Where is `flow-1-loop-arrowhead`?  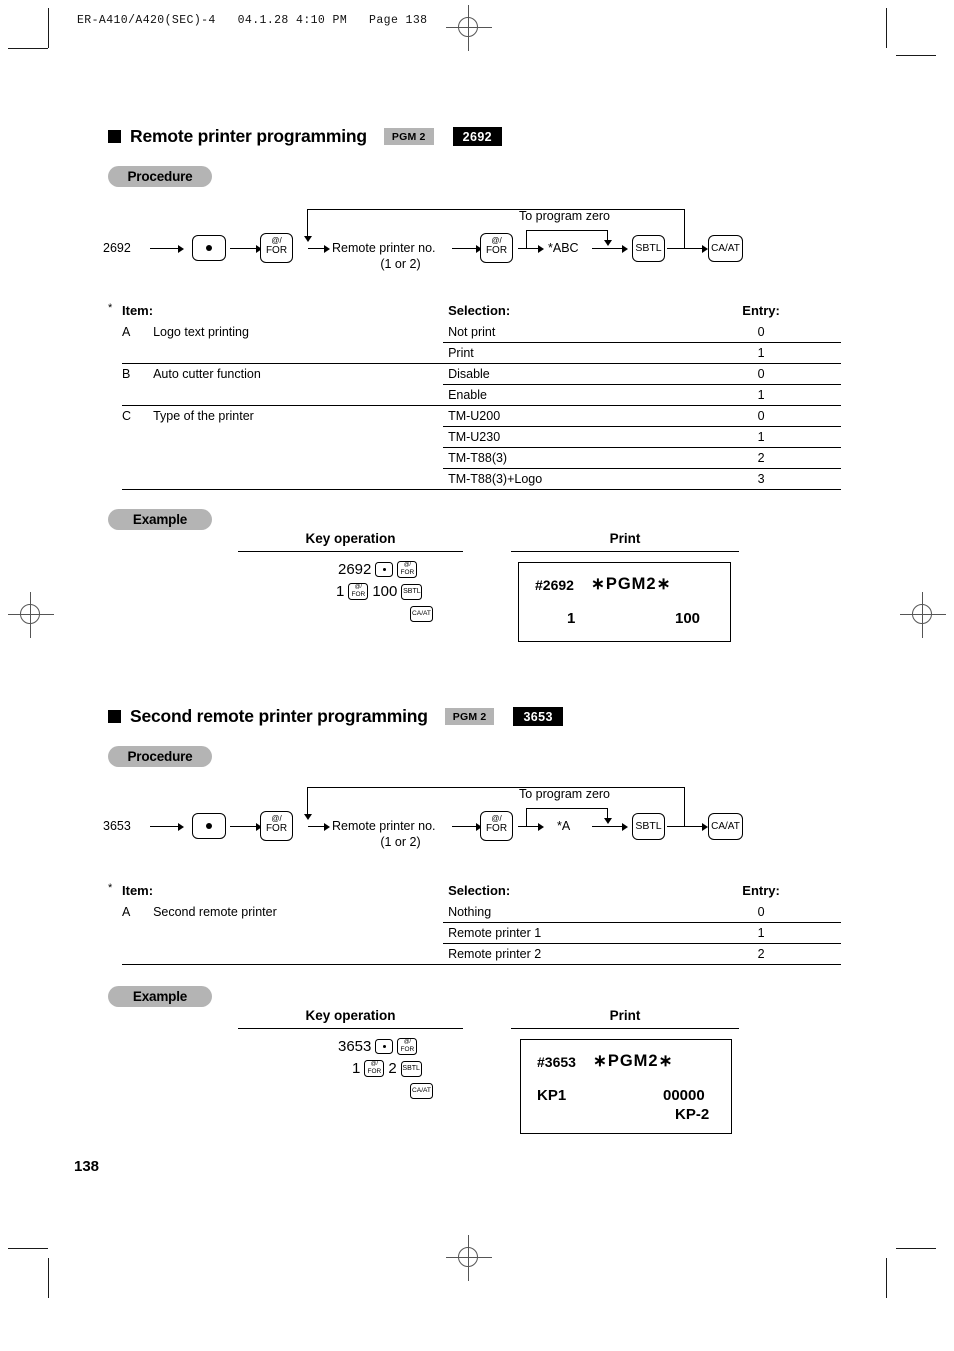
flow-1-loop-arrowhead is located at coordinates (307, 239).